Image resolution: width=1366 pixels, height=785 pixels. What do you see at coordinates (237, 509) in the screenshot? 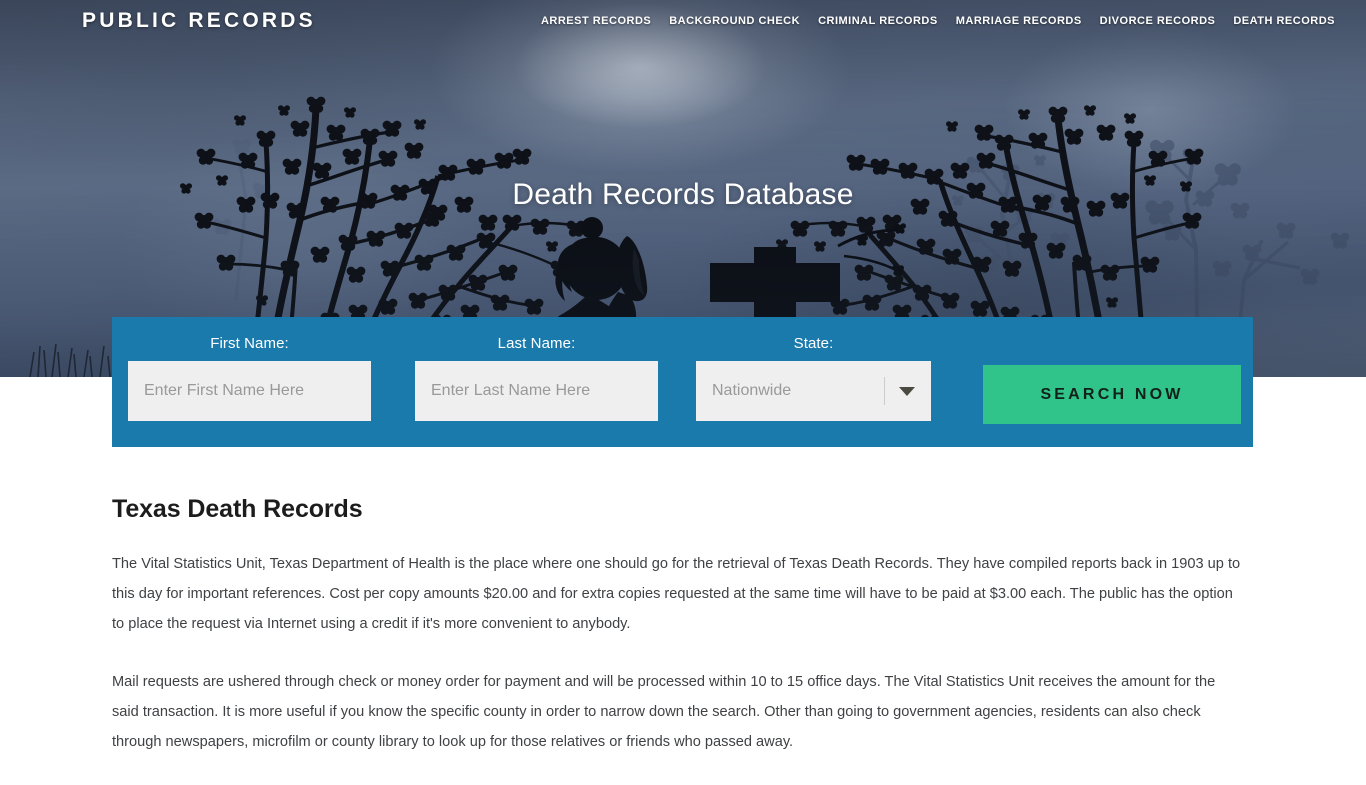
I see `page-title: Texas Death Records` at bounding box center [237, 509].